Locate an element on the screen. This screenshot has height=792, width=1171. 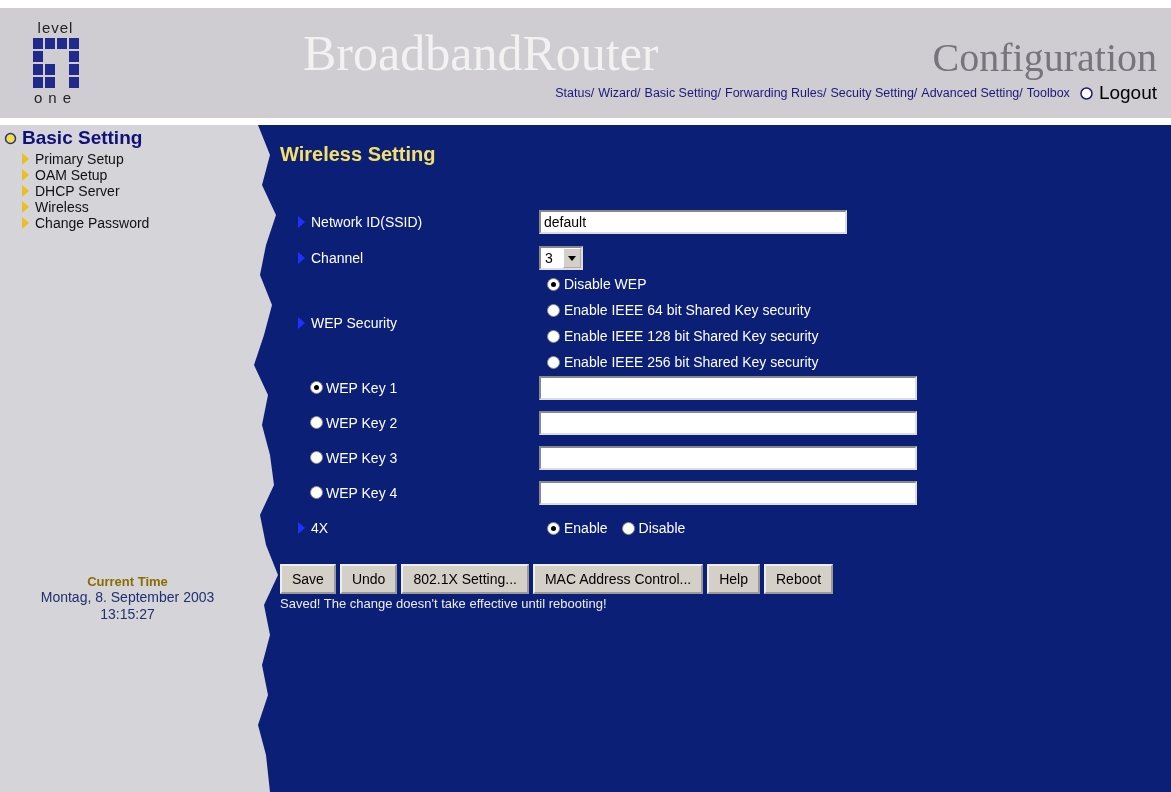
action-button: Save is located at coordinates (308, 579).